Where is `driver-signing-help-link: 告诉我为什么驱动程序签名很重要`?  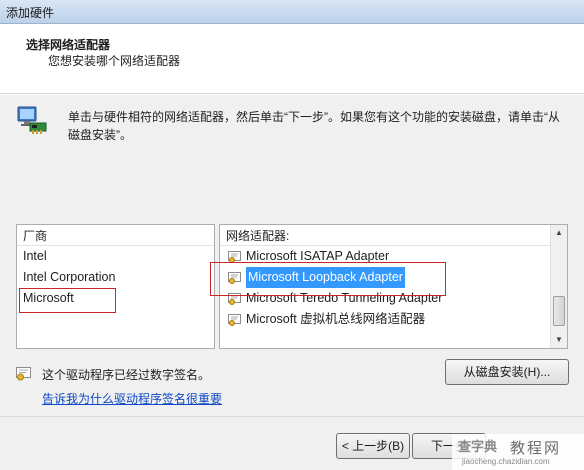
driver-signing-help-link: 告诉我为什么驱动程序签名很重要 is located at coordinates (132, 398).